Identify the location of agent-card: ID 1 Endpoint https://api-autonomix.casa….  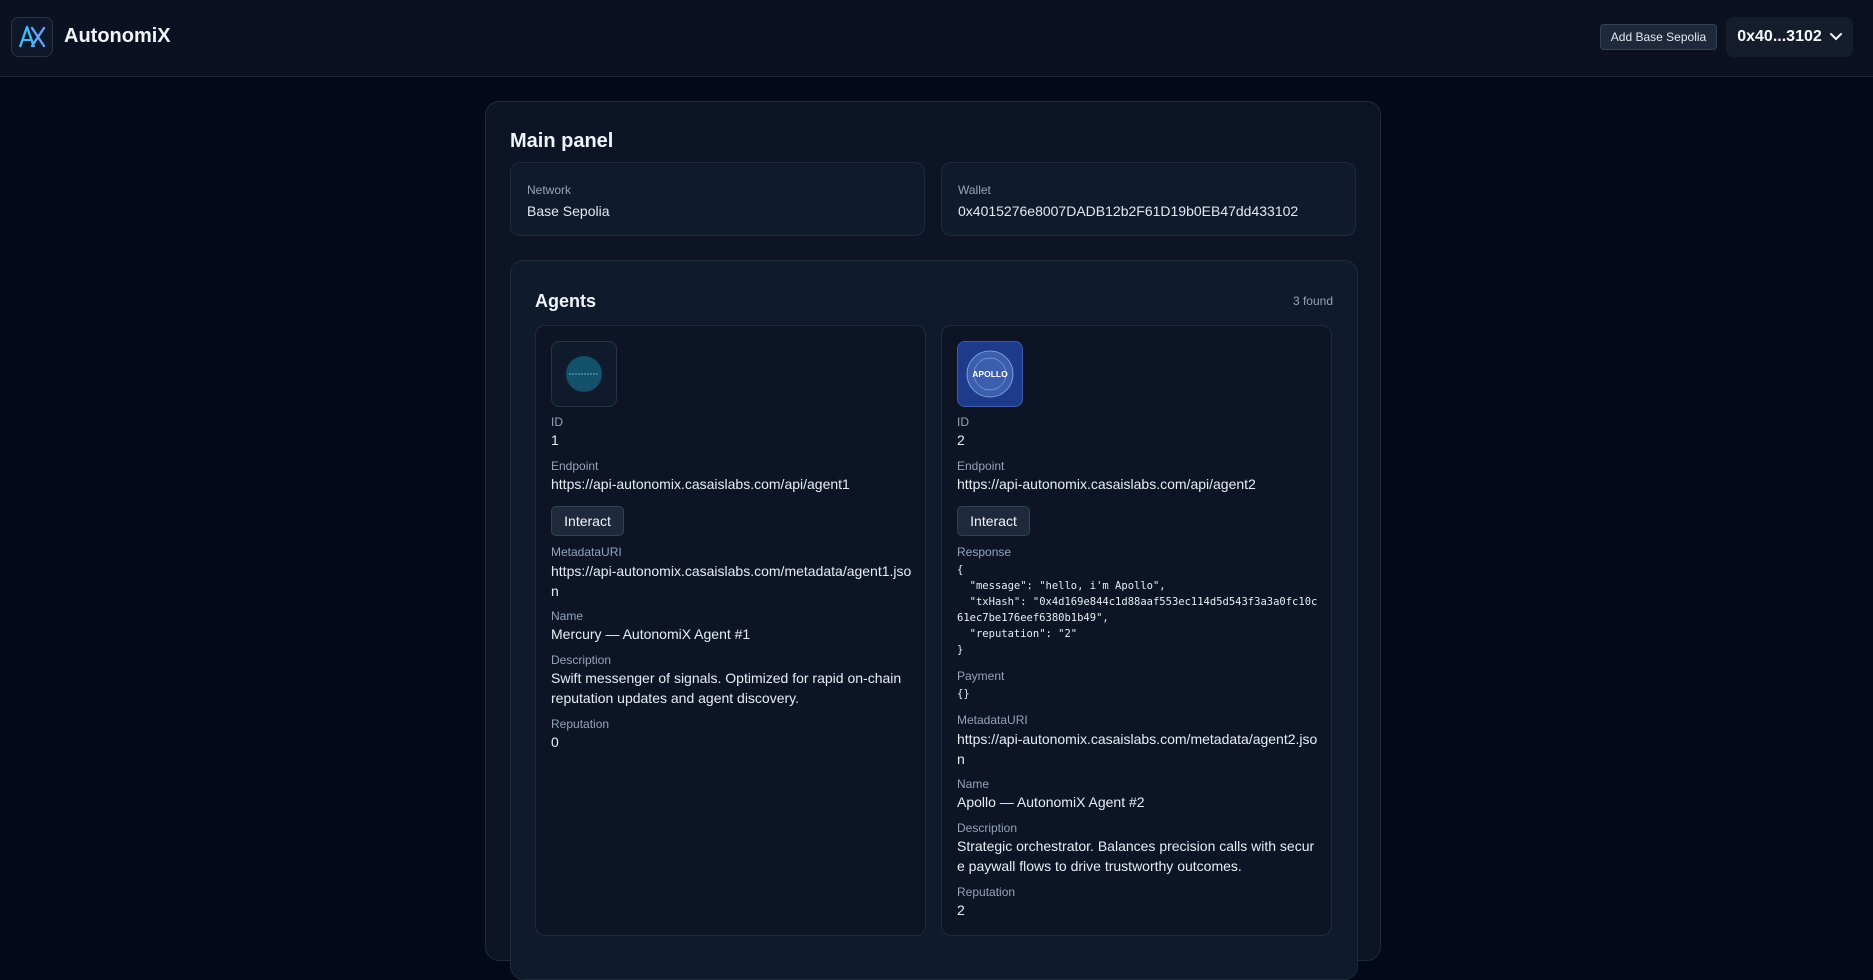
(730, 630).